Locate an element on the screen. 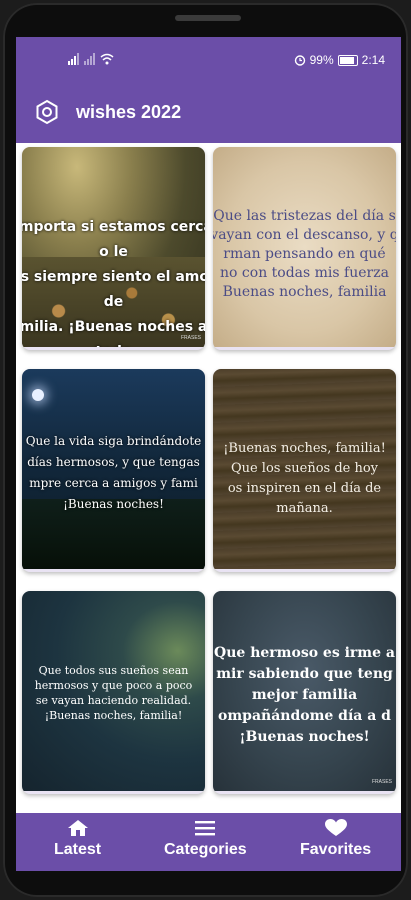 Image resolution: width=411 pixels, height=900 pixels. wifi-icon is located at coordinates (107, 59).